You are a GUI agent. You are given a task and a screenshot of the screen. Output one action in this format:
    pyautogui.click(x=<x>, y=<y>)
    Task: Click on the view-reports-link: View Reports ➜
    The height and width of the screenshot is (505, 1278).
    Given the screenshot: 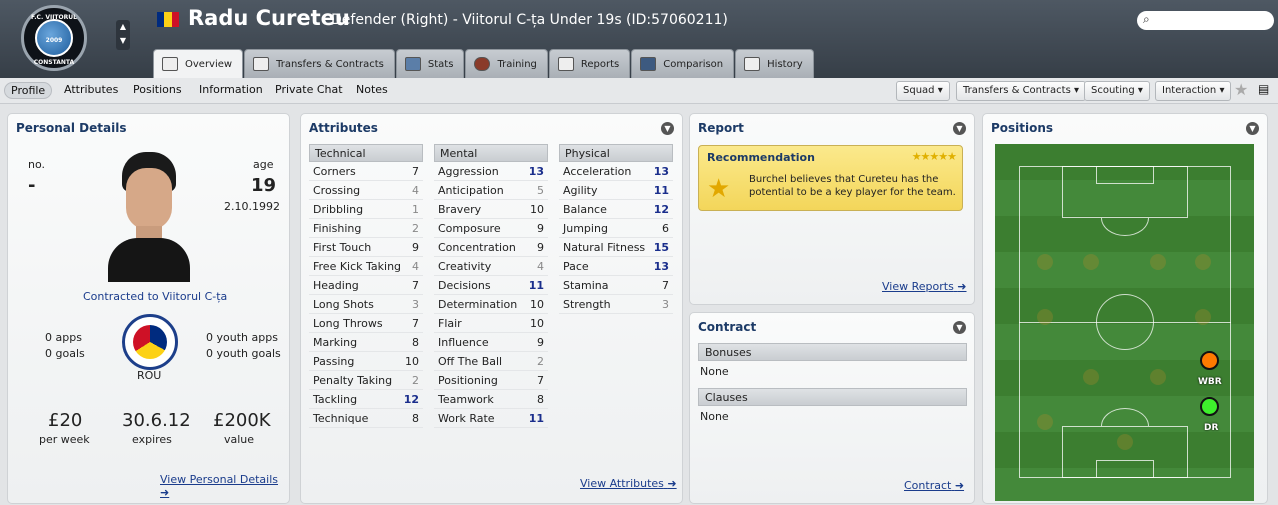 What is the action you would take?
    pyautogui.click(x=924, y=286)
    